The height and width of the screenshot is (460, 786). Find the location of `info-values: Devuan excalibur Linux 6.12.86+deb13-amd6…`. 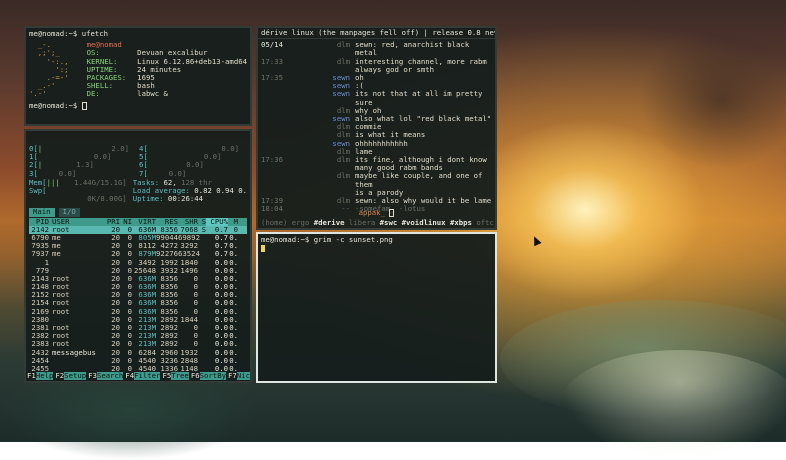

info-values: Devuan excalibur Linux 6.12.86+deb13-amd6… is located at coordinates (192, 69).